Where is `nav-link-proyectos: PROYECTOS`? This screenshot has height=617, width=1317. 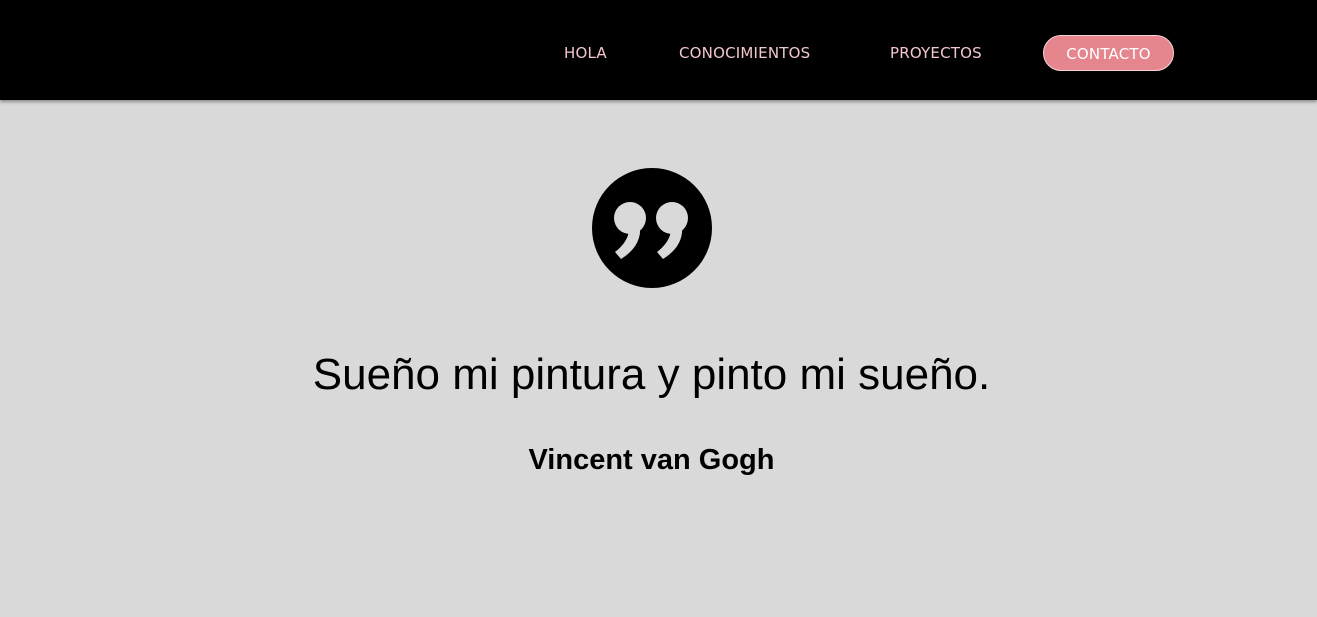 nav-link-proyectos: PROYECTOS is located at coordinates (936, 53).